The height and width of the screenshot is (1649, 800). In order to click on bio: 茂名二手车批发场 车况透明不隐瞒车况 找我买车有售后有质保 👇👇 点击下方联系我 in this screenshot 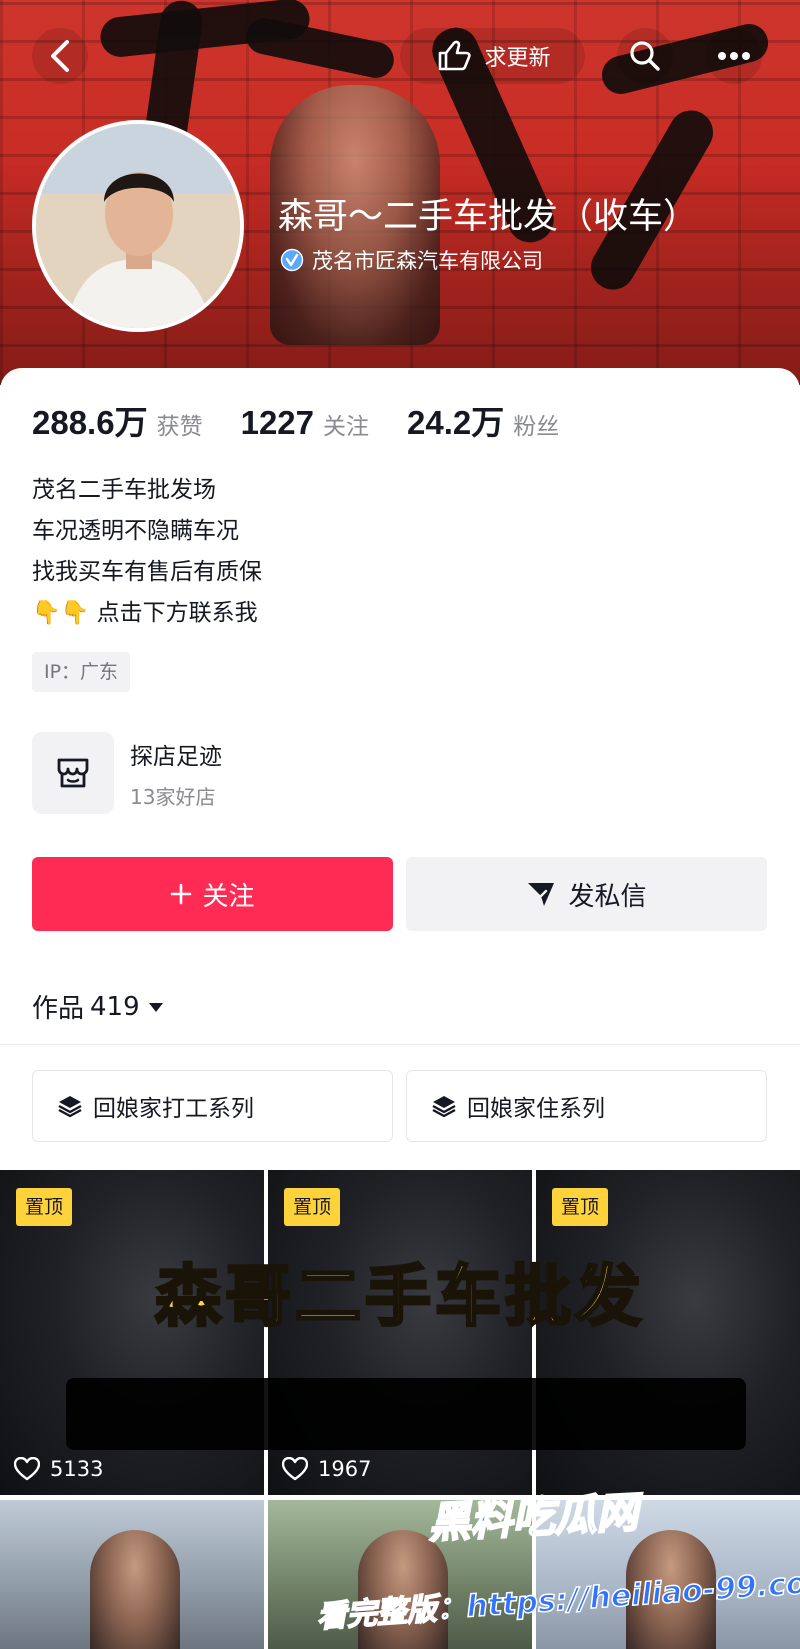, I will do `click(147, 552)`.